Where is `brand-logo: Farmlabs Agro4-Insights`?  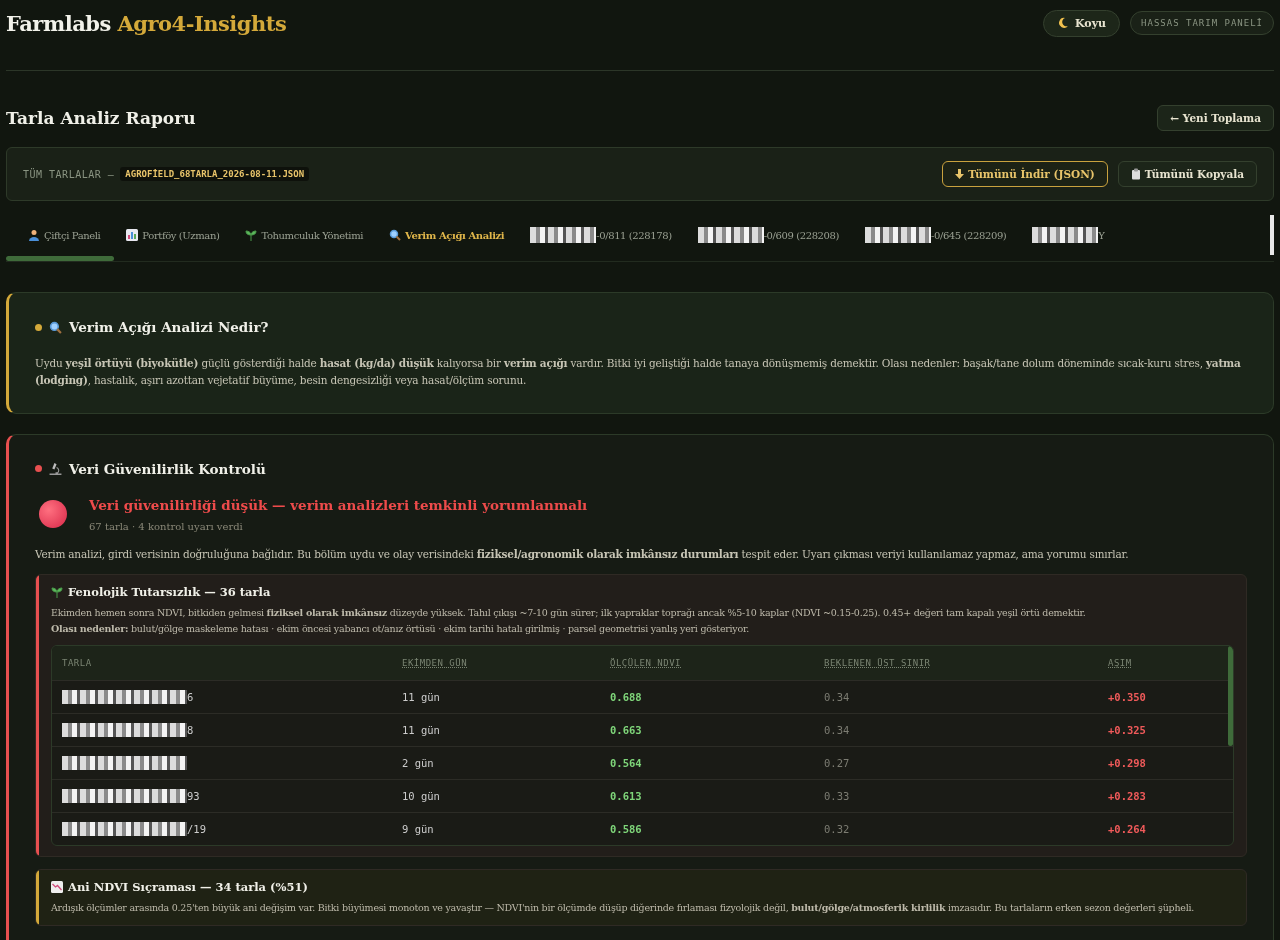
brand-logo: Farmlabs Agro4-Insights is located at coordinates (146, 23).